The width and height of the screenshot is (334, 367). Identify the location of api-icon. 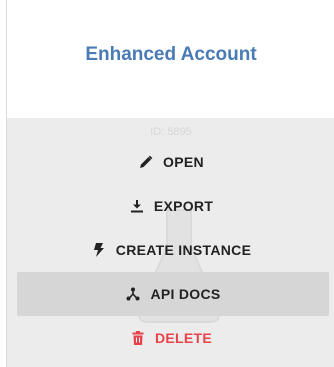
(133, 294).